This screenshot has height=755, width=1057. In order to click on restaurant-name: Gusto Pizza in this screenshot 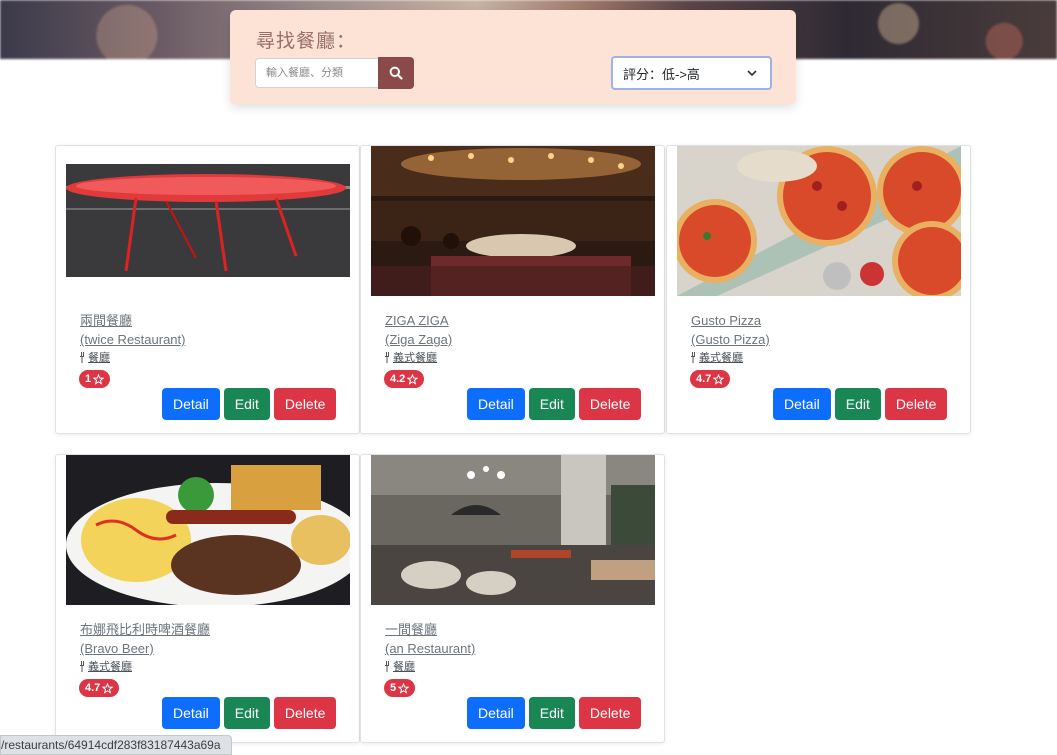, I will do `click(730, 320)`.